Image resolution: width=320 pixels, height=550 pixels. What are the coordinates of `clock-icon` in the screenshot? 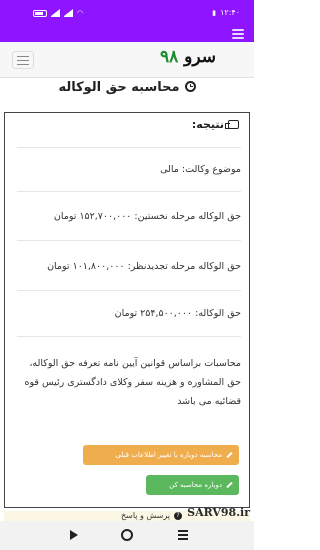 It's located at (190, 86).